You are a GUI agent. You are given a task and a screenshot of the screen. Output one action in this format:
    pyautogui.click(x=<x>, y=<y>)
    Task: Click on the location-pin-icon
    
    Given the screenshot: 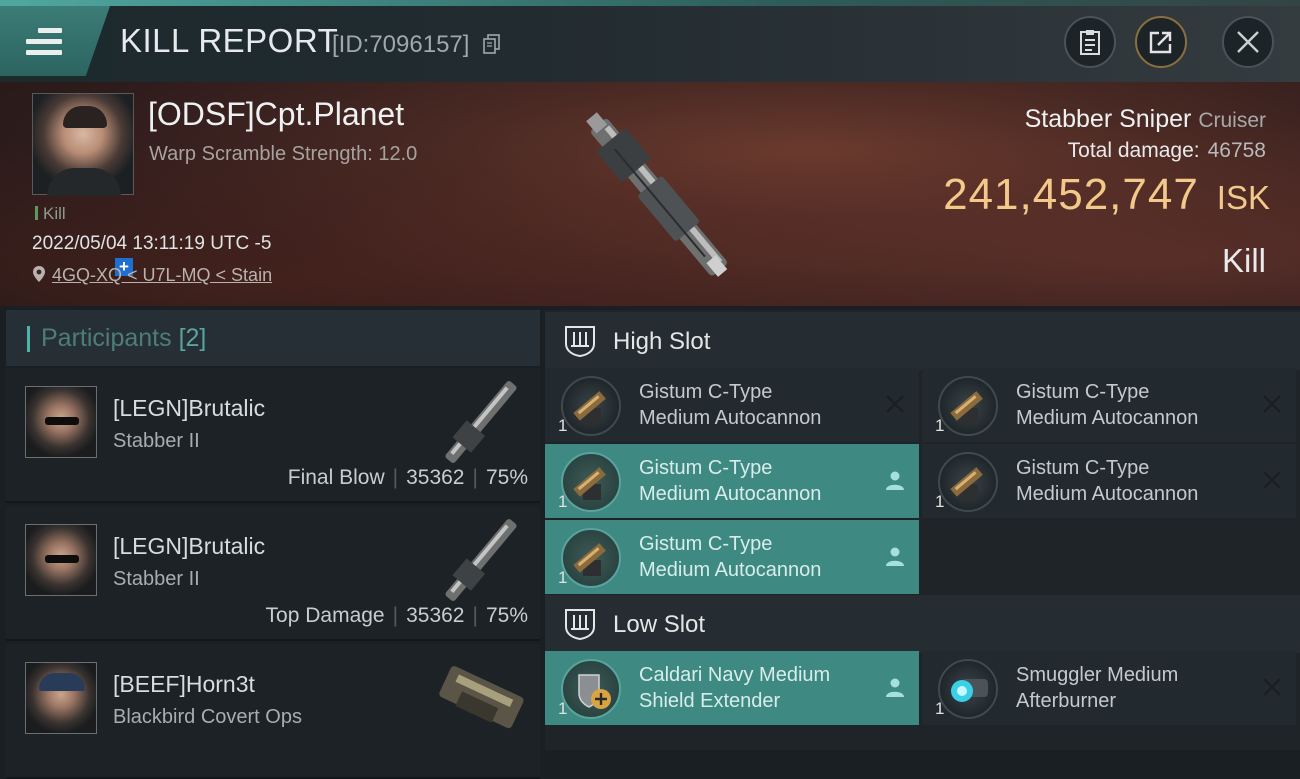 What is the action you would take?
    pyautogui.click(x=39, y=274)
    